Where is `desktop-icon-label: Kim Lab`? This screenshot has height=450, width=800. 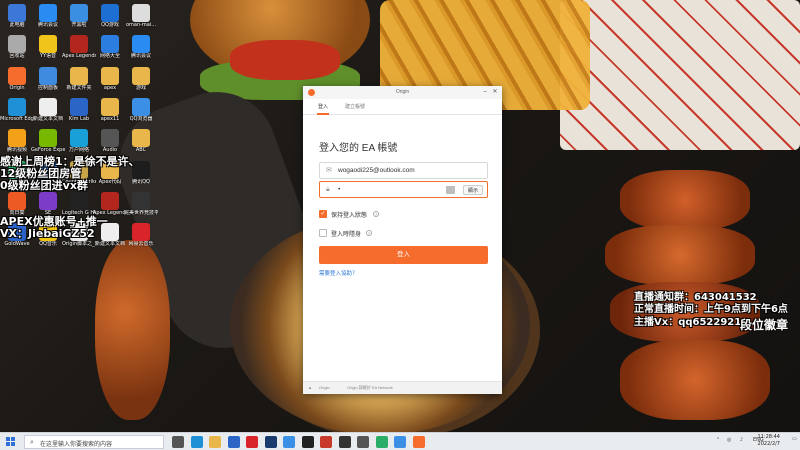 desktop-icon-label: Kim Lab is located at coordinates (79, 118).